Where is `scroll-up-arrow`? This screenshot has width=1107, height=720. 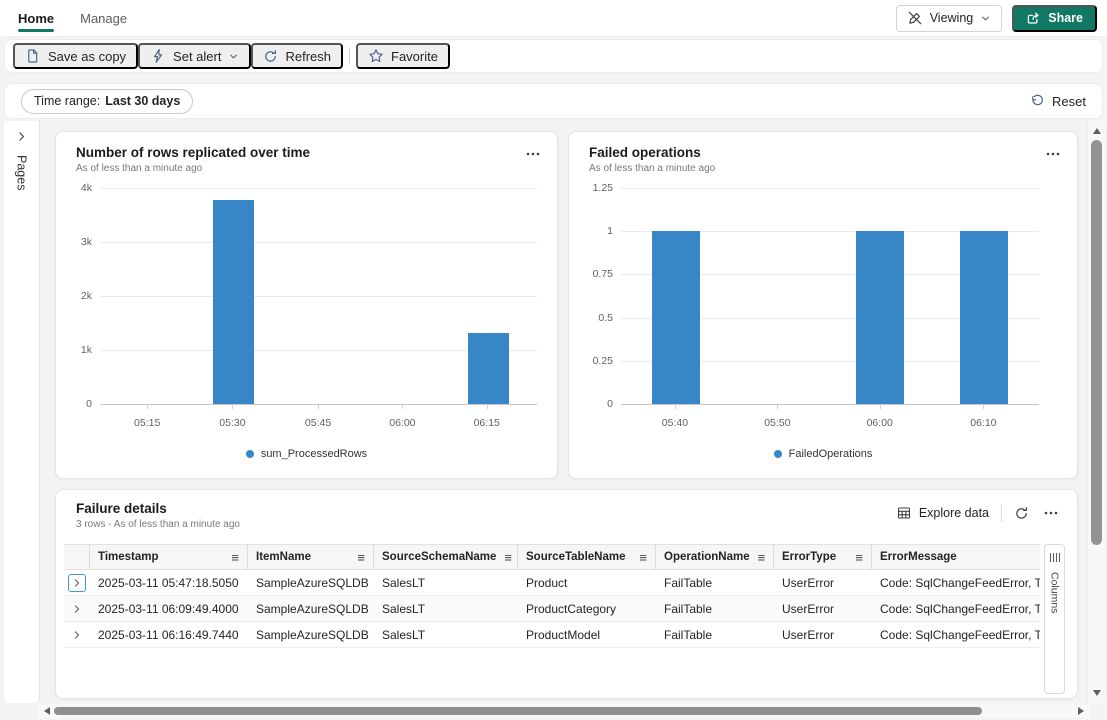 scroll-up-arrow is located at coordinates (1097, 131).